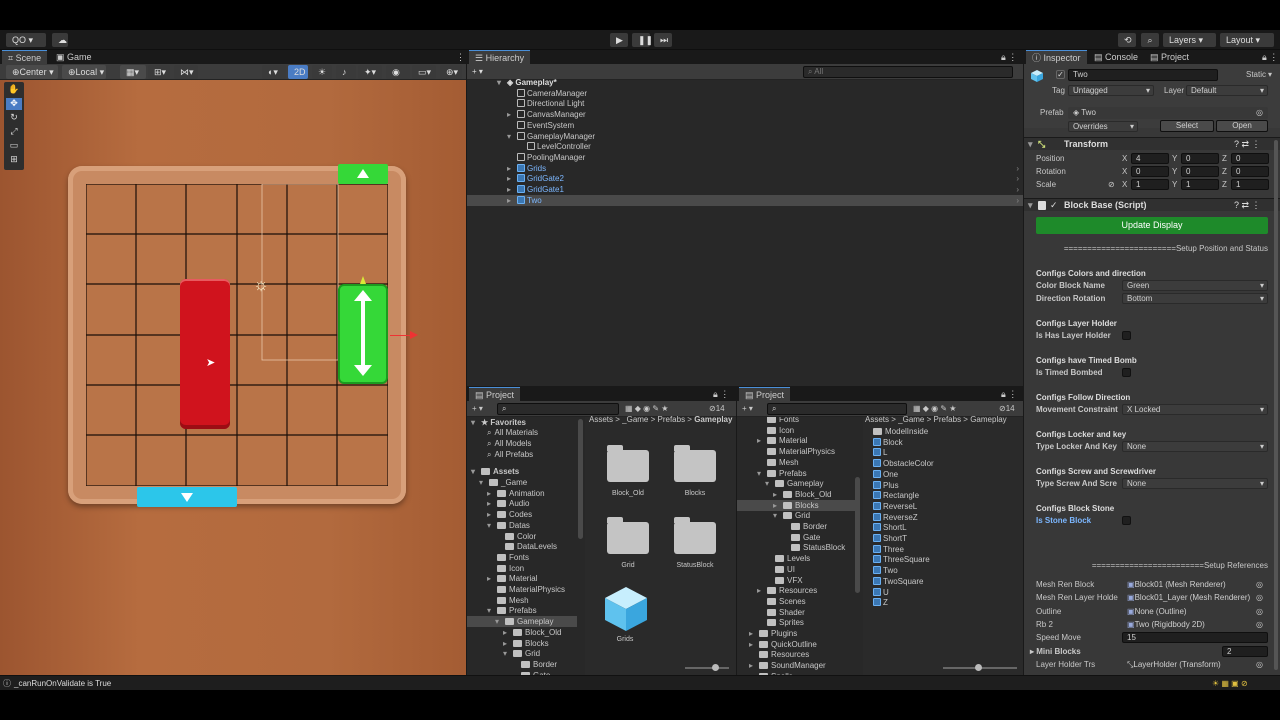  Describe the element at coordinates (1195, 483) in the screenshot. I see `config-dropdown: None` at that location.